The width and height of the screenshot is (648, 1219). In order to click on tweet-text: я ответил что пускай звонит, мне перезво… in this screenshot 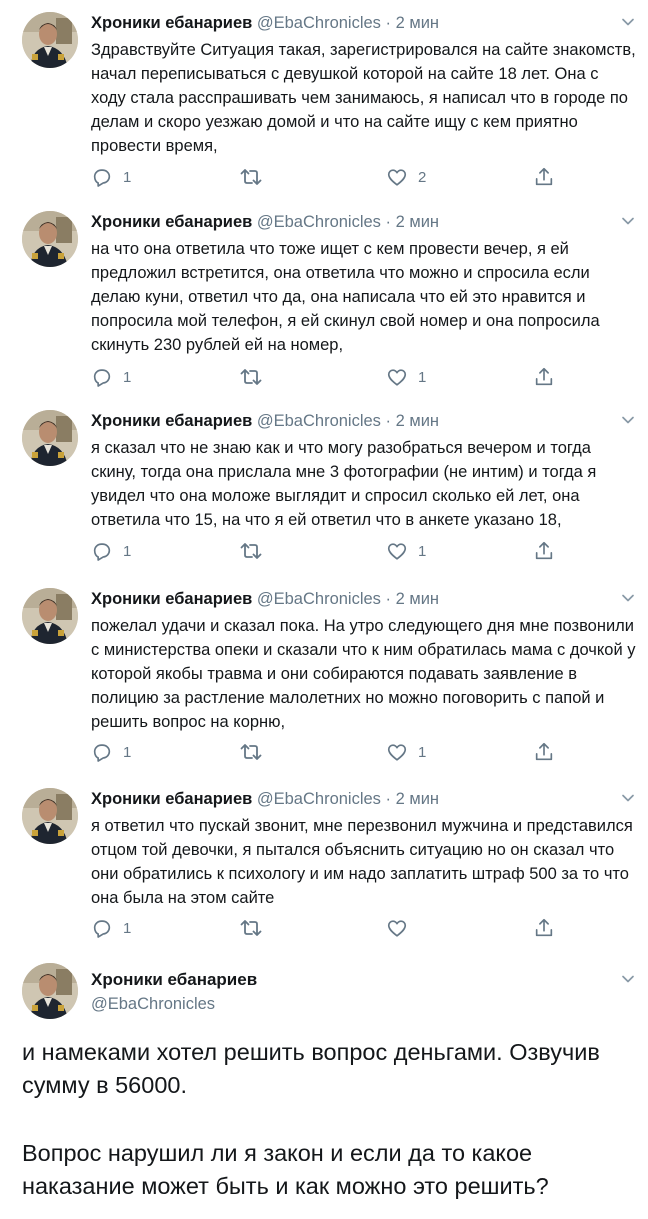, I will do `click(362, 862)`.